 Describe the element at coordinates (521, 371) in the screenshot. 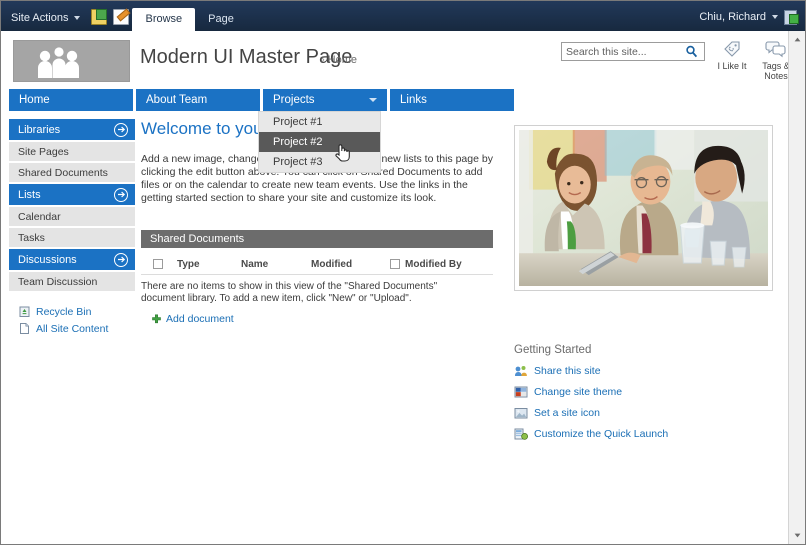

I see `share-site-icon` at that location.